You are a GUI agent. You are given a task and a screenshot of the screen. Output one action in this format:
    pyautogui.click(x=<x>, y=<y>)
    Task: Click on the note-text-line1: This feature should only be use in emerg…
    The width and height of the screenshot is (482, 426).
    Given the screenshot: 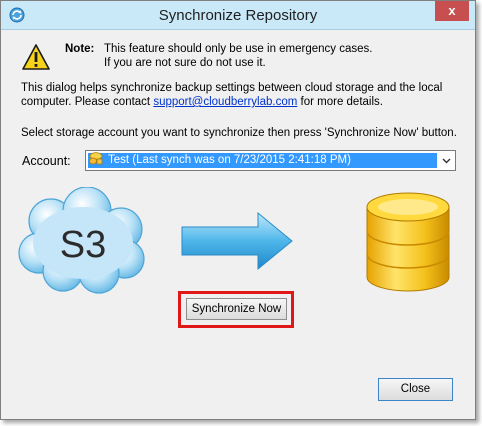 What is the action you would take?
    pyautogui.click(x=238, y=49)
    